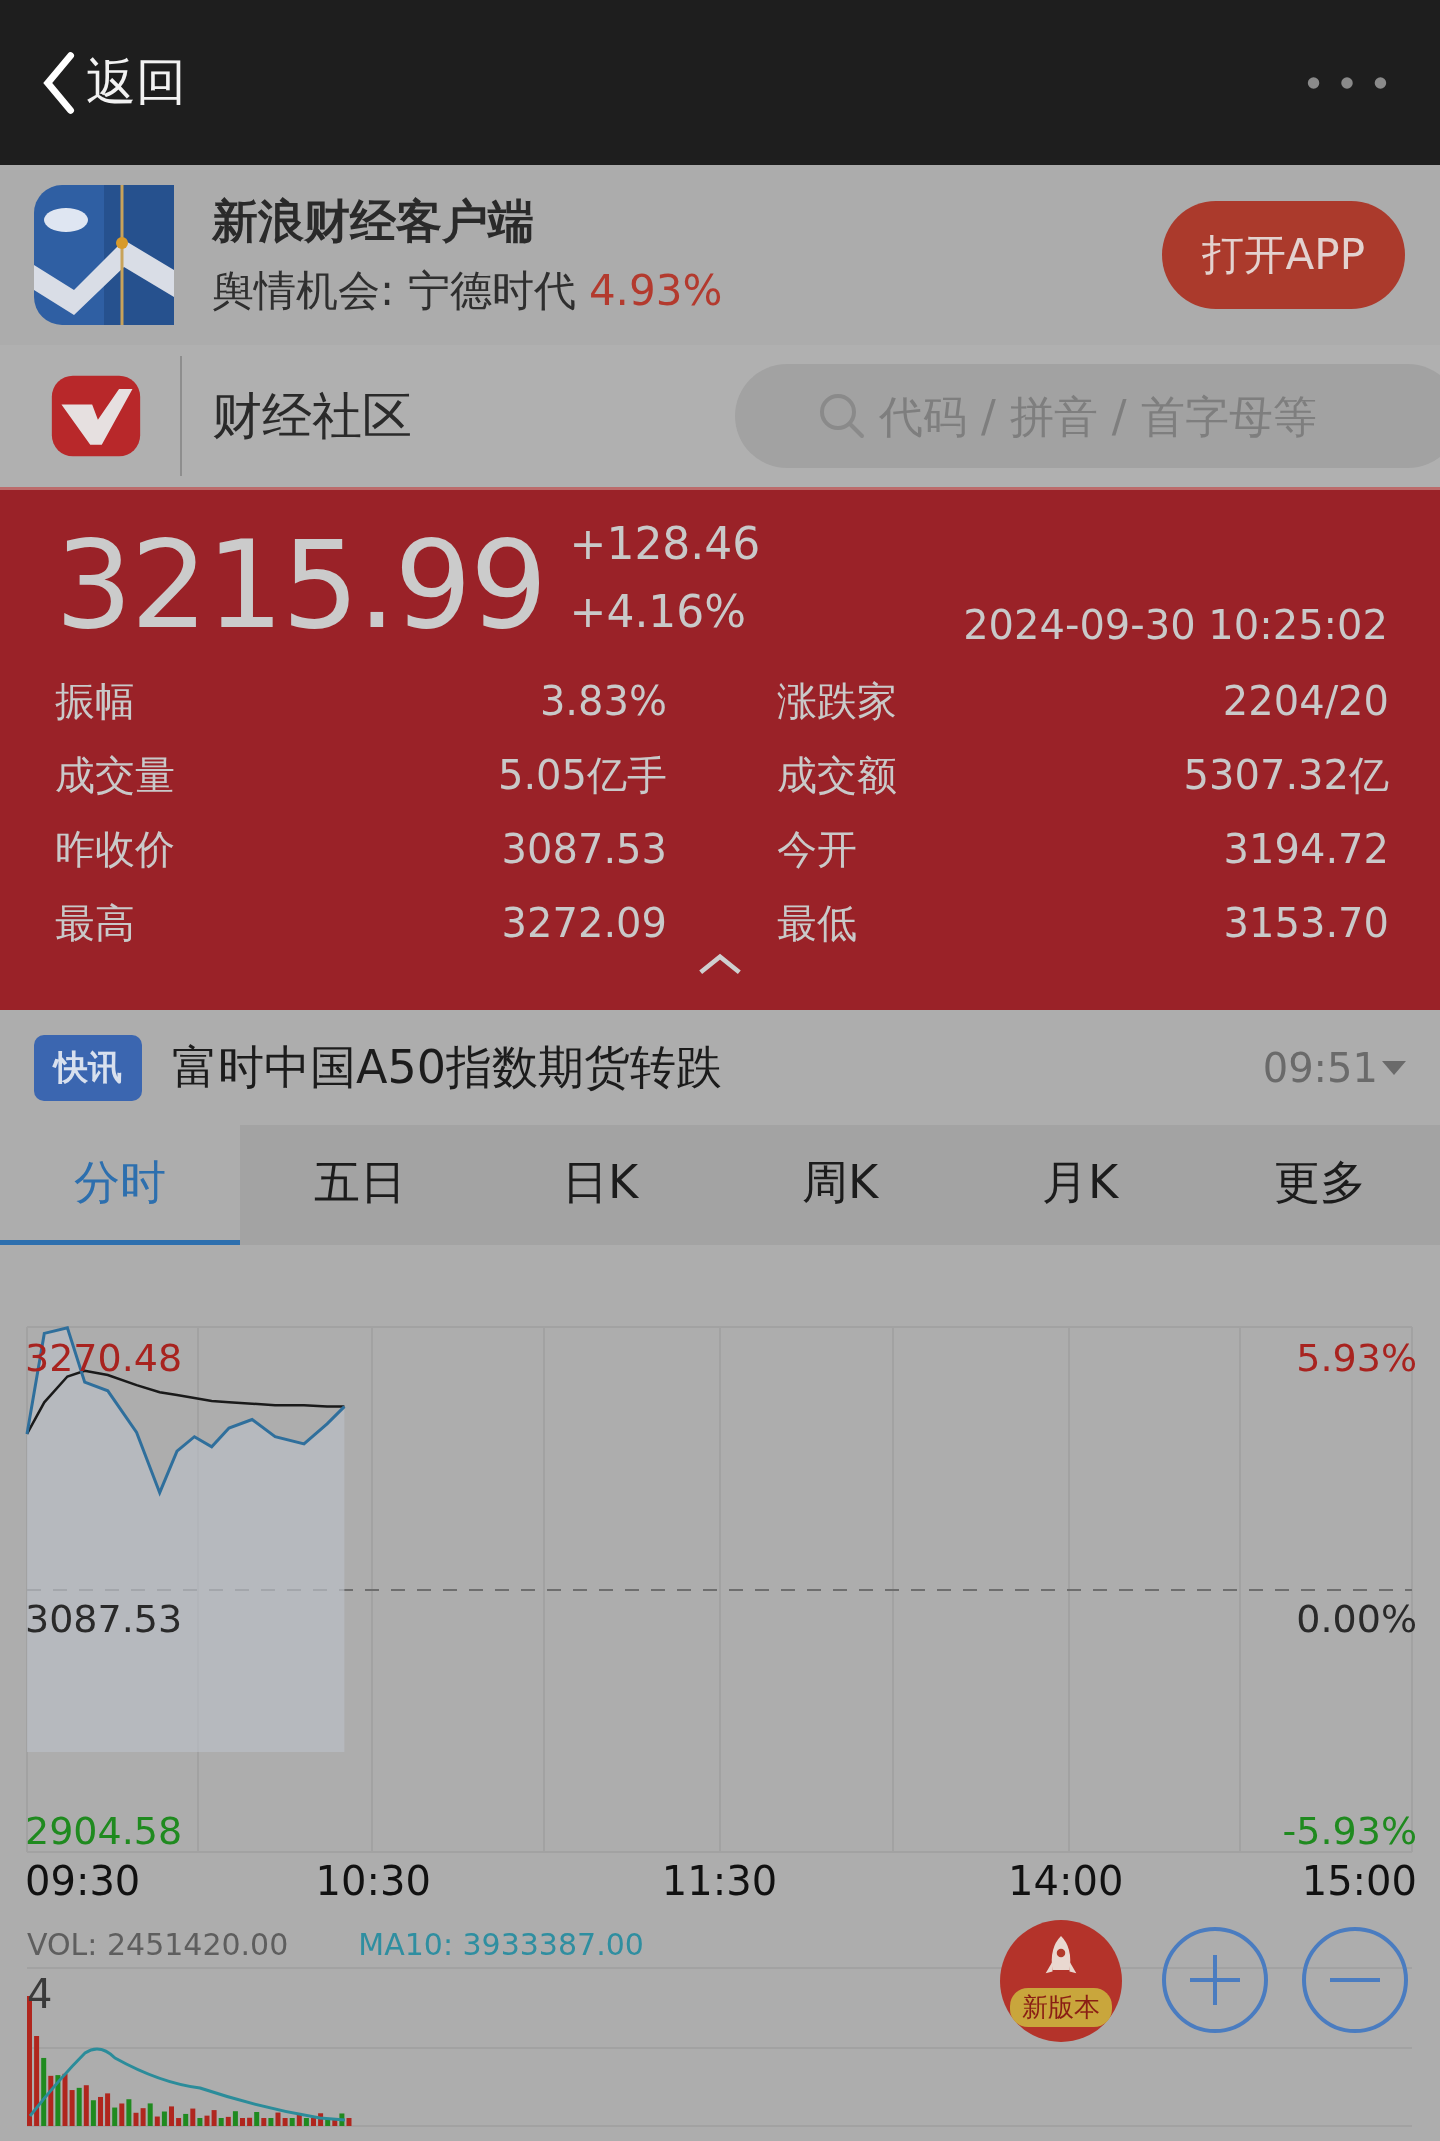 This screenshot has height=2141, width=1440. Describe the element at coordinates (1394, 1067) in the screenshot. I see `caret-icon` at that location.